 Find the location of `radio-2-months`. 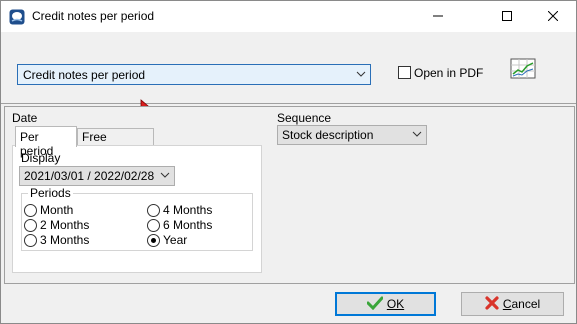

radio-2-months is located at coordinates (30, 225).